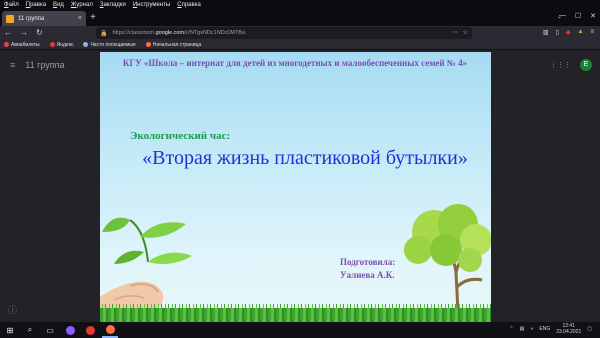 This screenshot has height=338, width=600. What do you see at coordinates (522, 329) in the screenshot?
I see `network-icon: ▤` at bounding box center [522, 329].